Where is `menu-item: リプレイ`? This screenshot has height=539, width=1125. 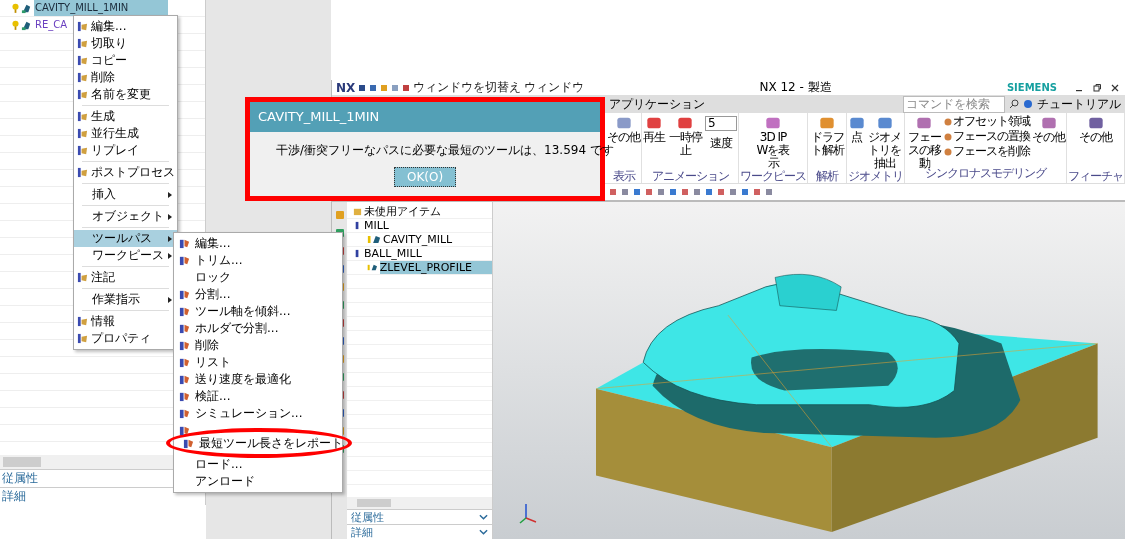 menu-item: リプレイ is located at coordinates (125, 150).